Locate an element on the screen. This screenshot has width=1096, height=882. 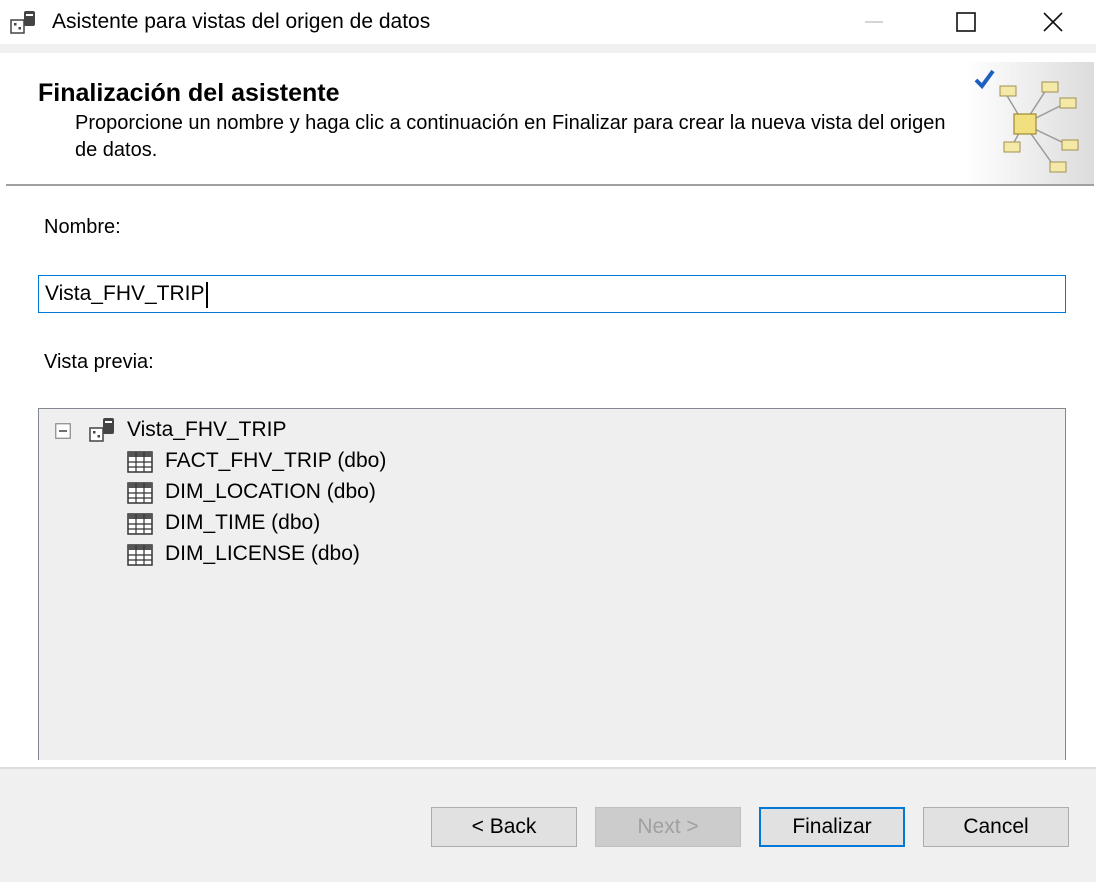
name-label: Nombre: is located at coordinates (82, 227).